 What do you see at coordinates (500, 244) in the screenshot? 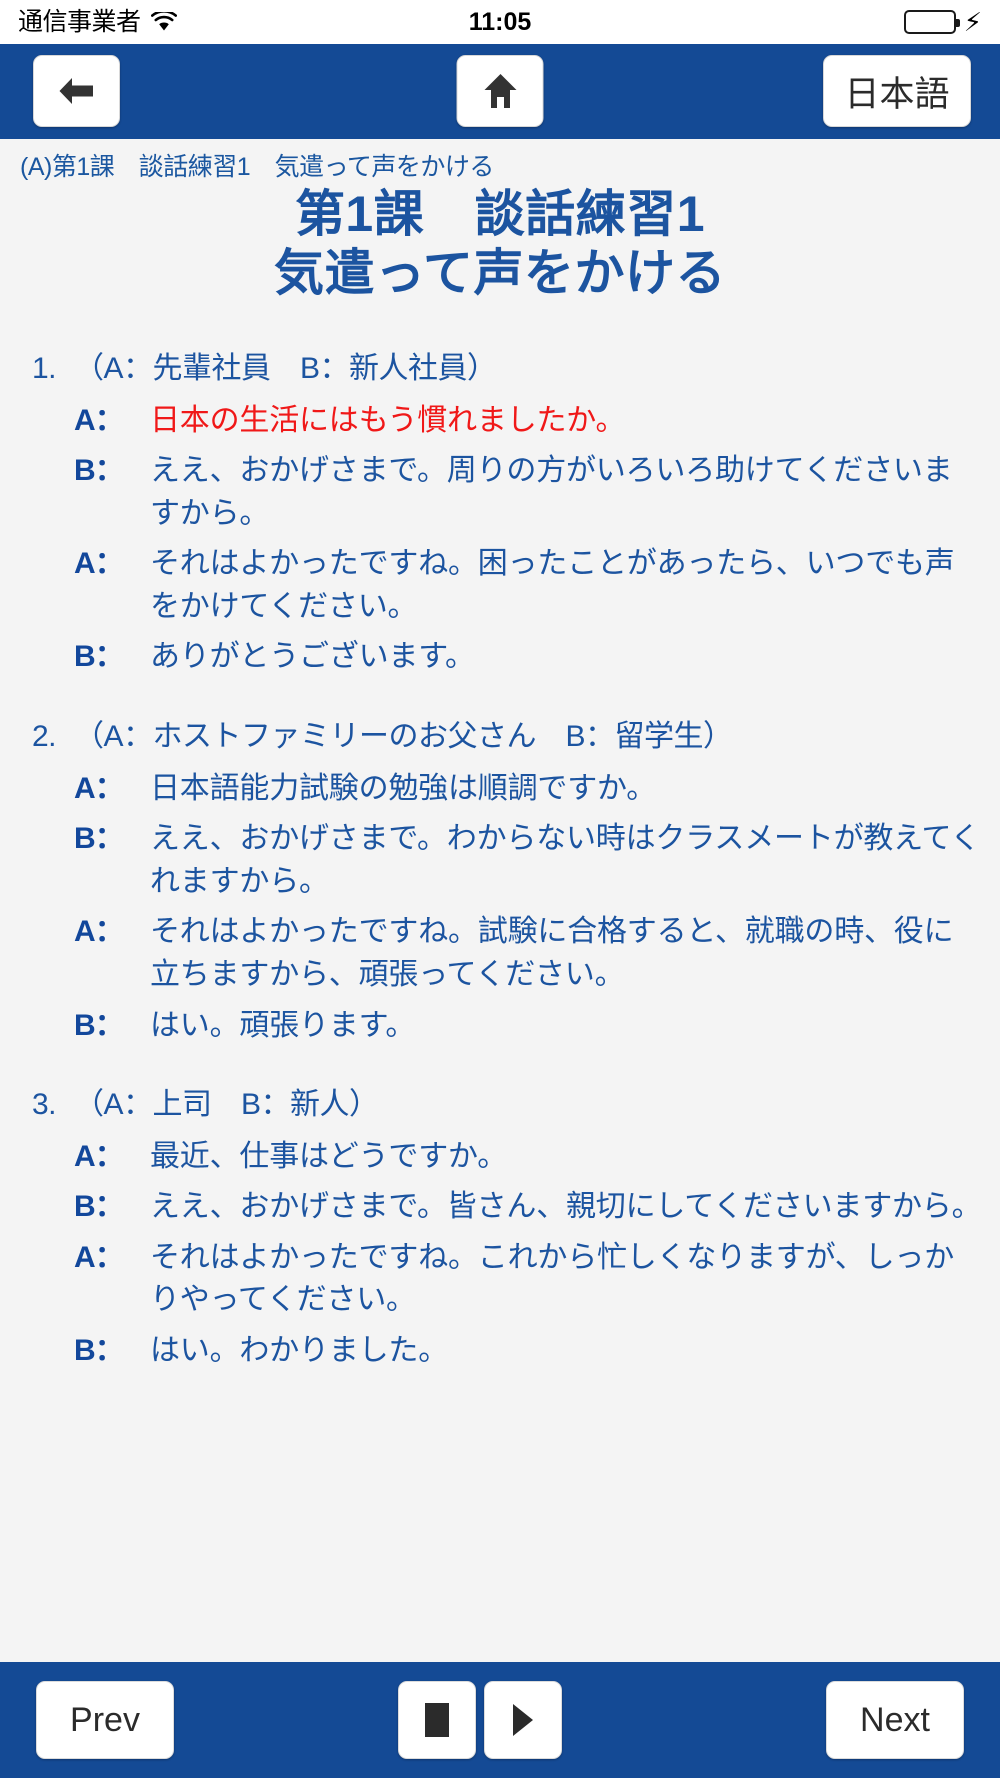
I see `page-title: 第1課 談話練習1 気遣って声をかける` at bounding box center [500, 244].